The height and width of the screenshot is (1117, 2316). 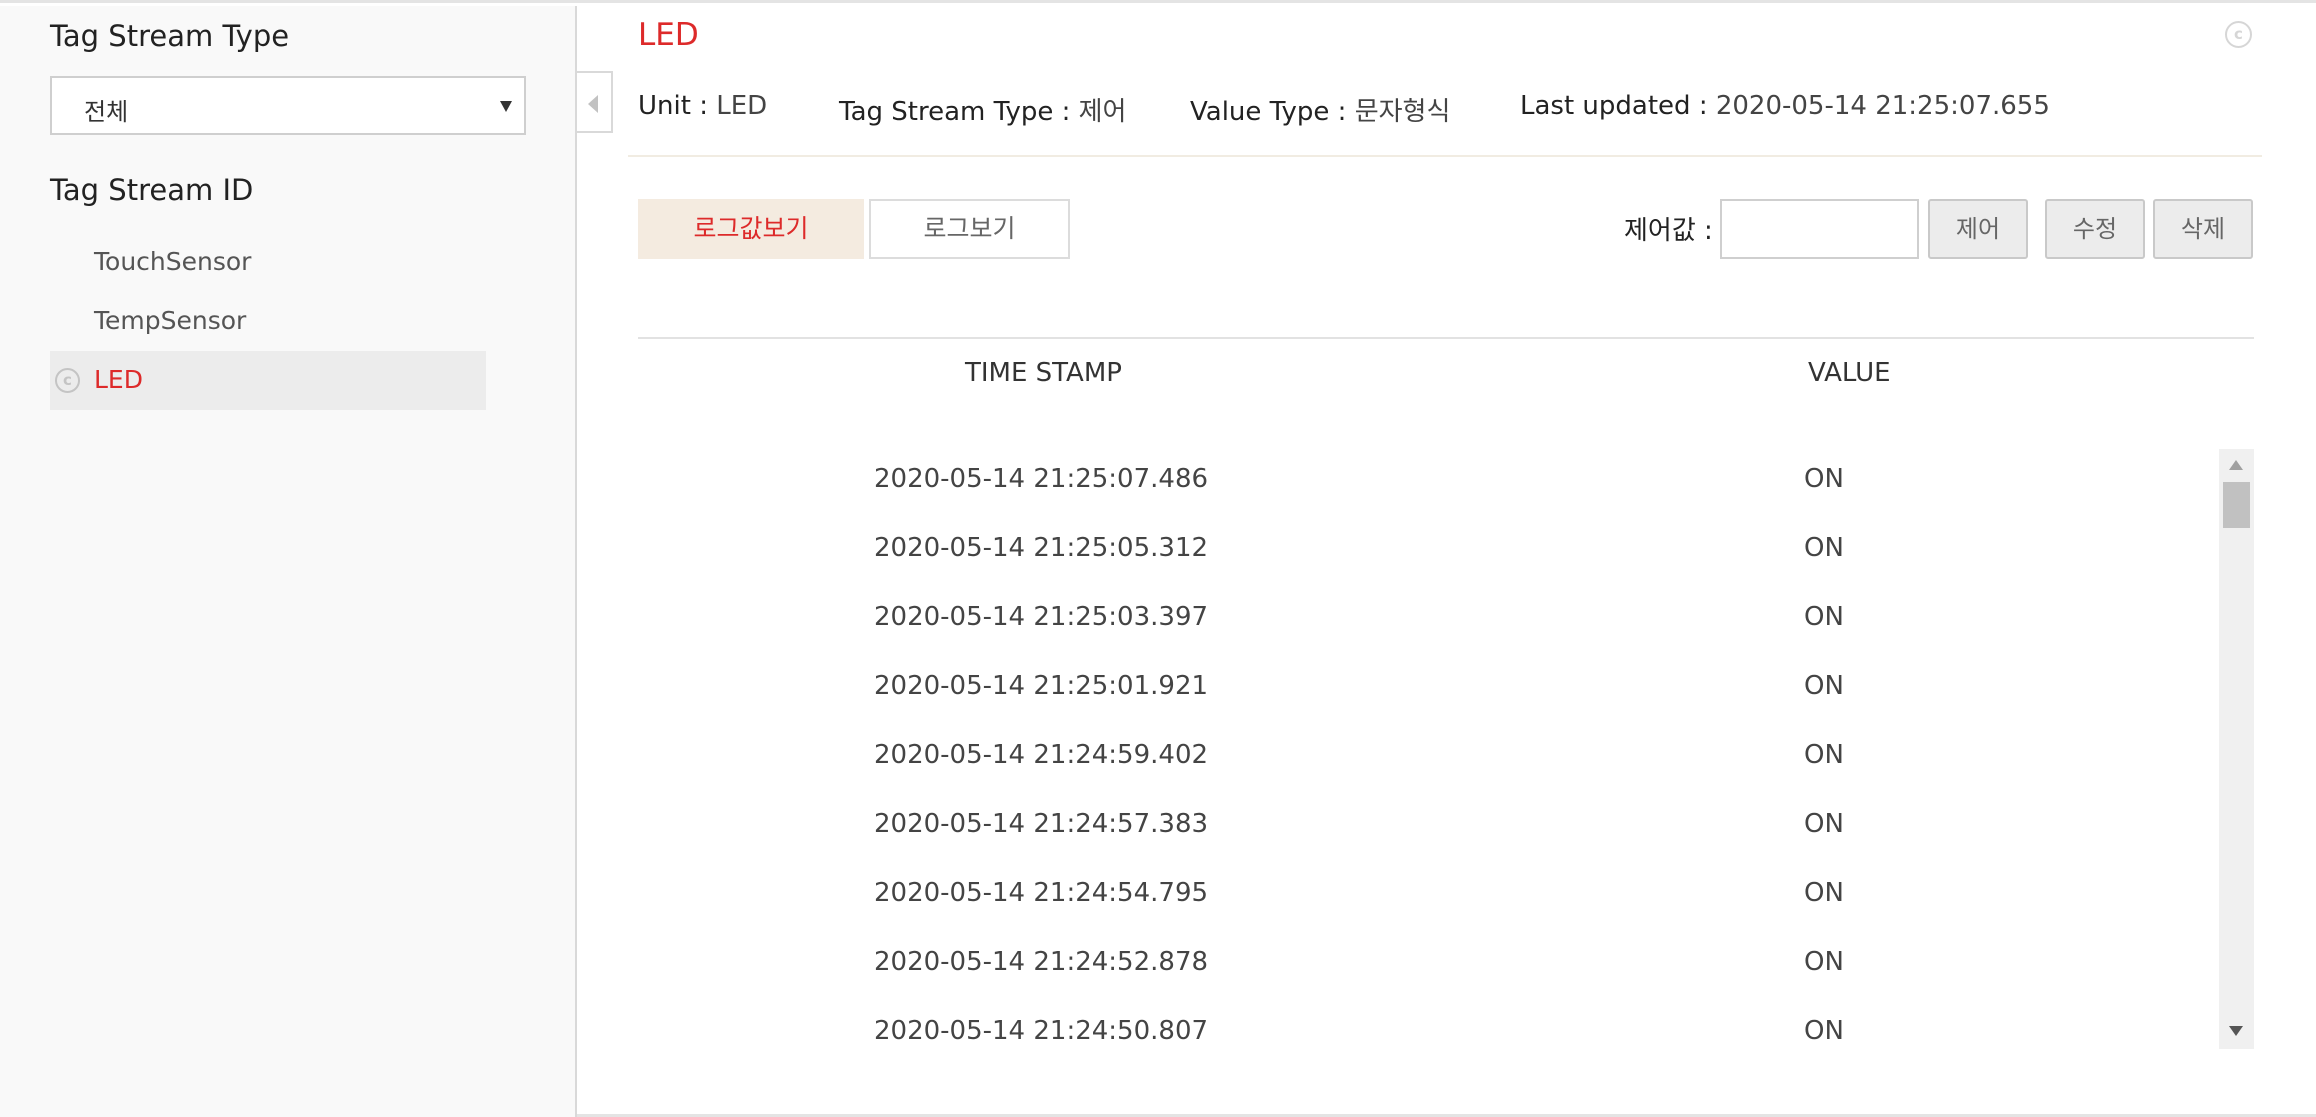 I want to click on sidebar-item-led: c LED, so click(x=268, y=380).